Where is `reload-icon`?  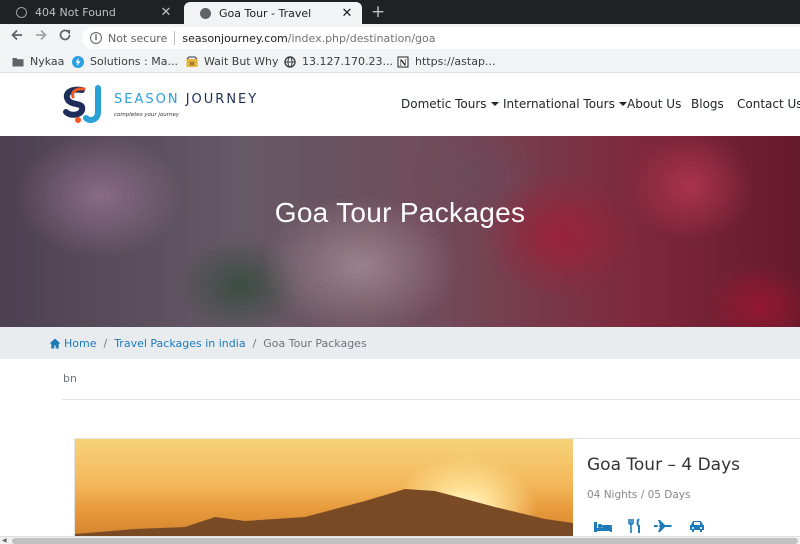
reload-icon is located at coordinates (65, 38).